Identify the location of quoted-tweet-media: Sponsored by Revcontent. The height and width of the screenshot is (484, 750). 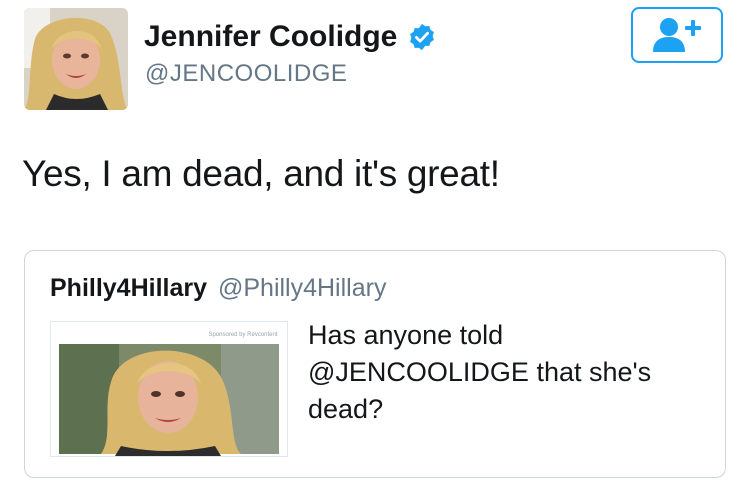
(169, 389).